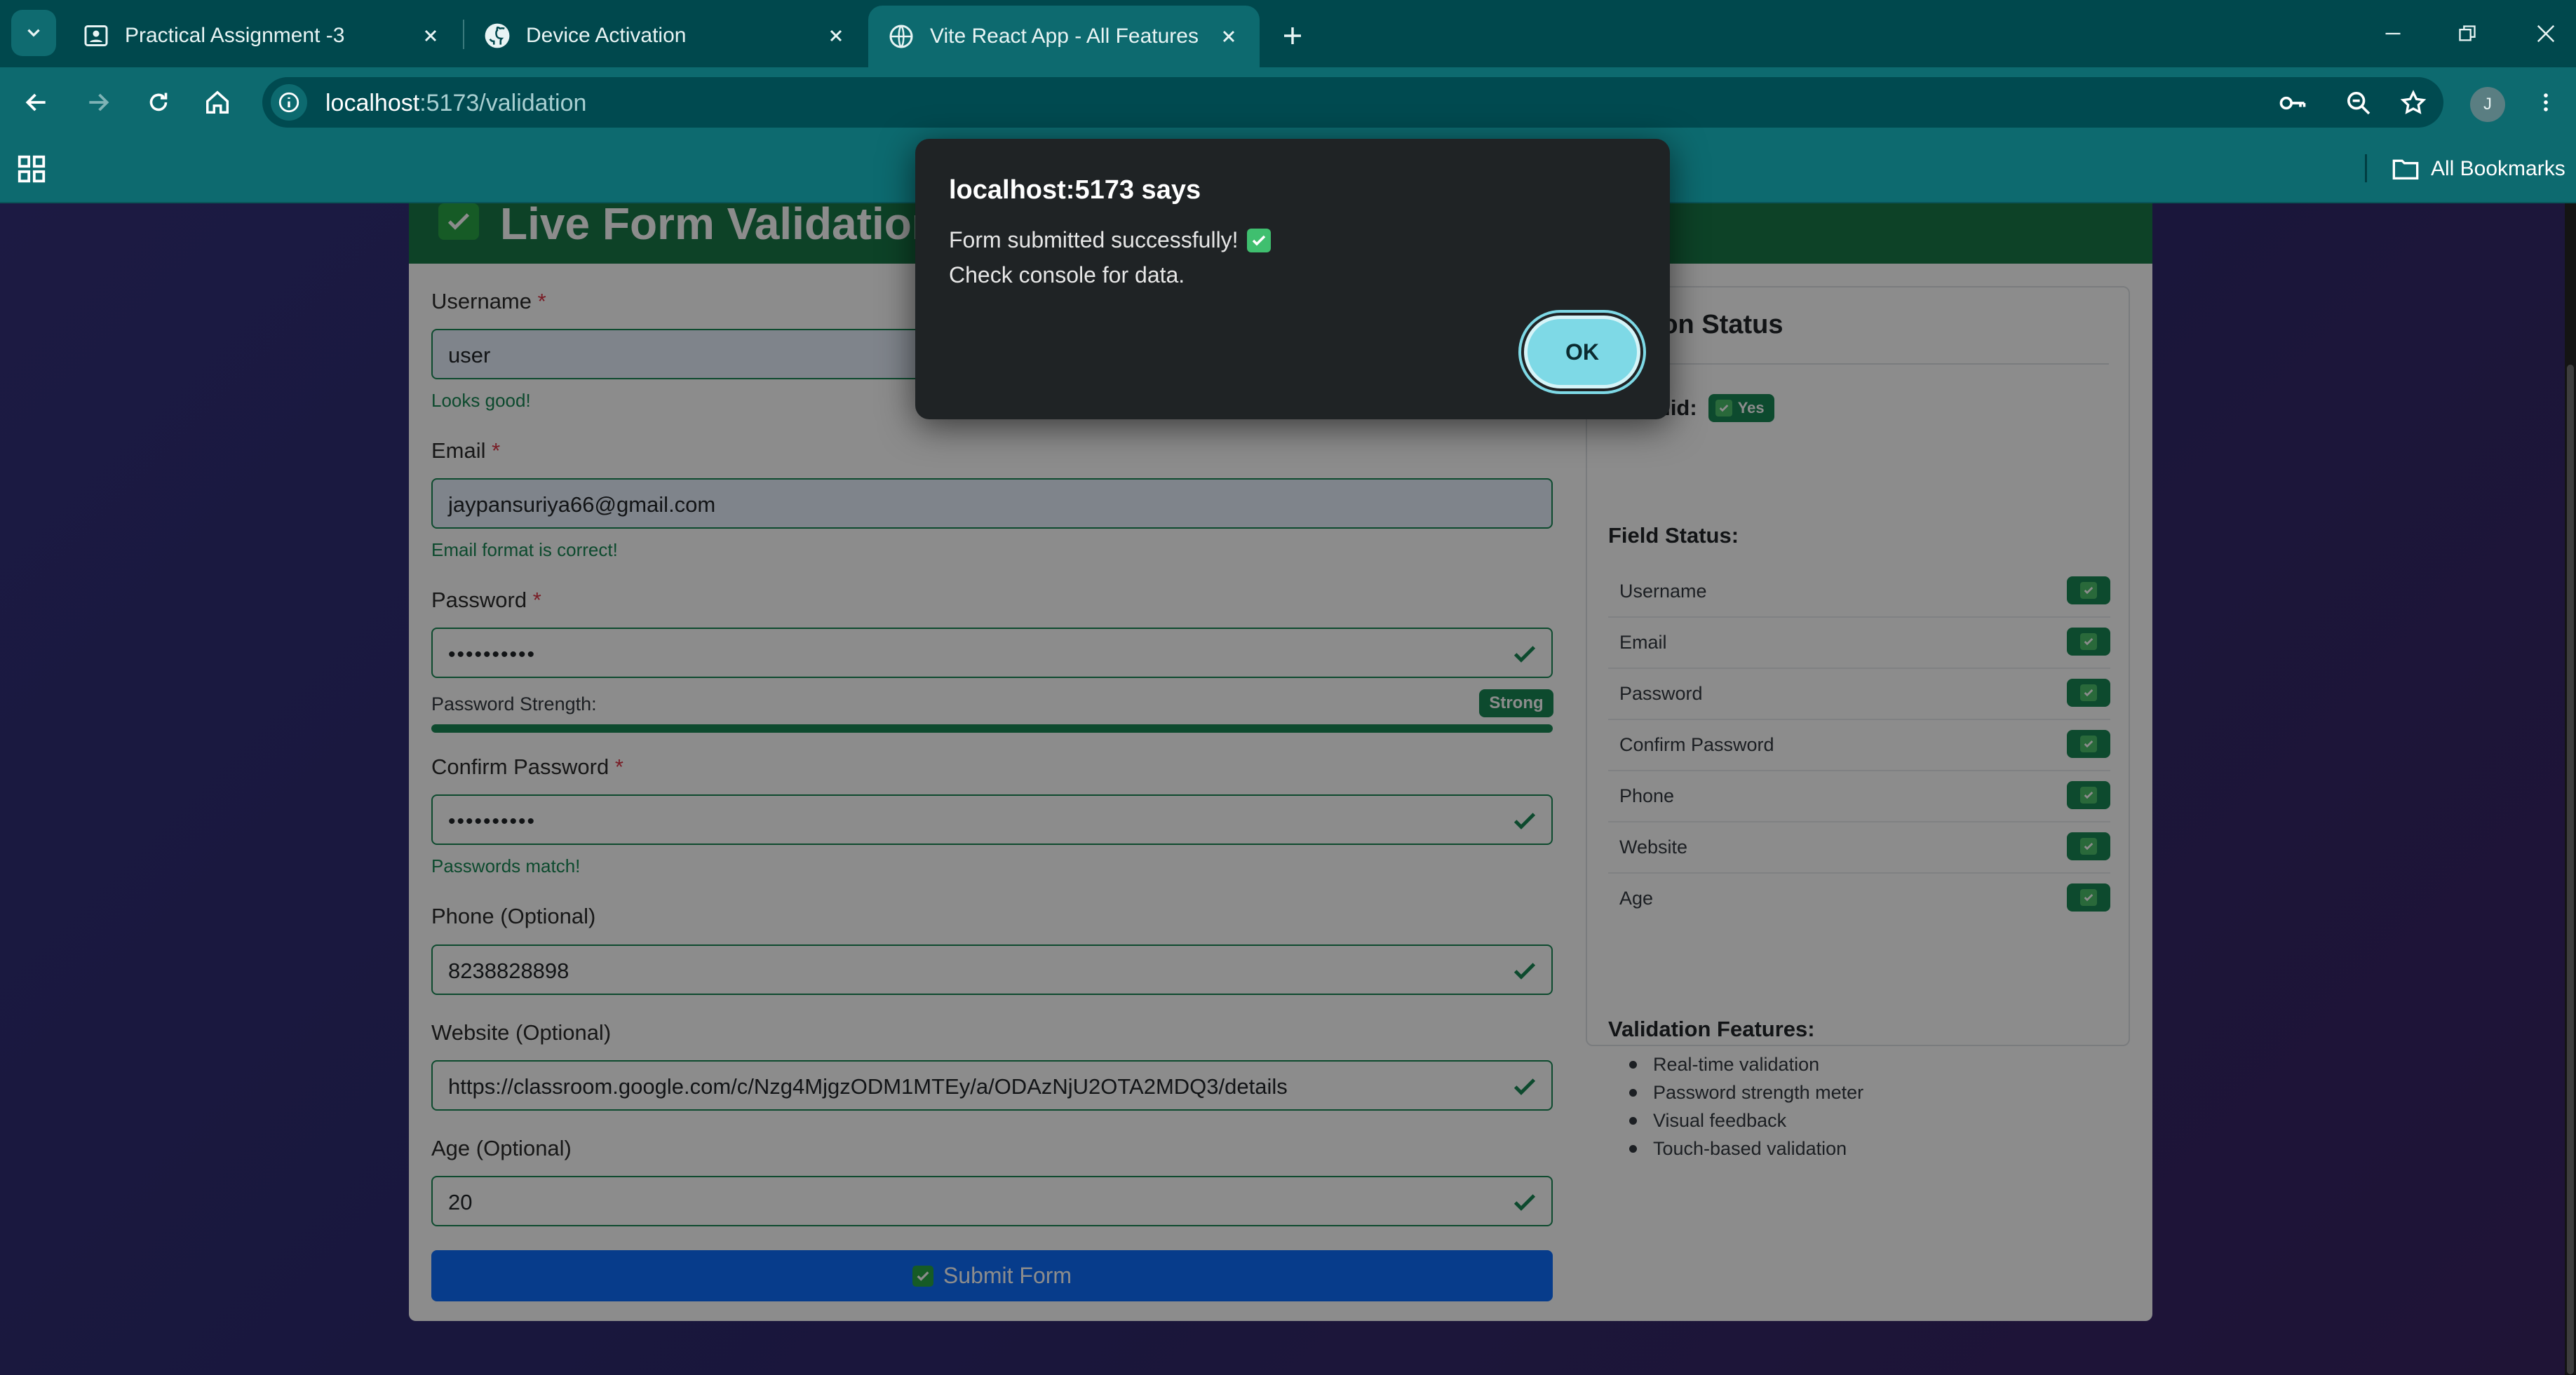 This screenshot has width=2576, height=1375. I want to click on tab-practical-assignment: Practical Assignment -3, so click(262, 36).